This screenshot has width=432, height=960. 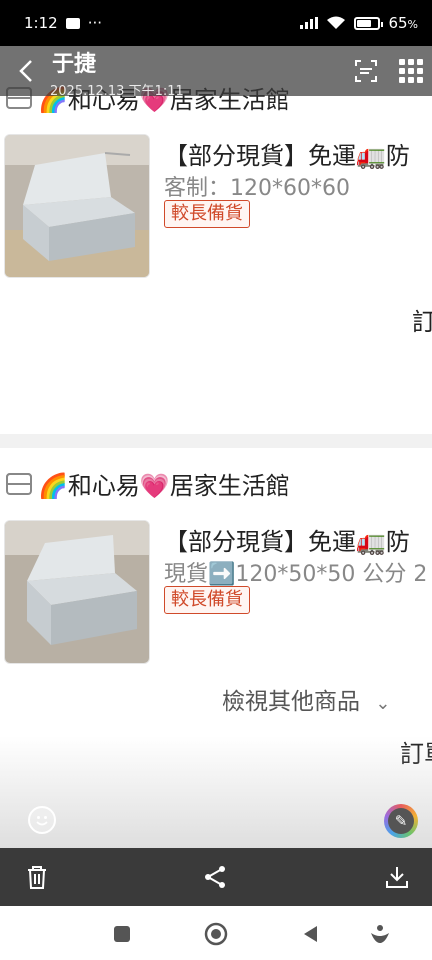 I want to click on share-icon, so click(x=215, y=877).